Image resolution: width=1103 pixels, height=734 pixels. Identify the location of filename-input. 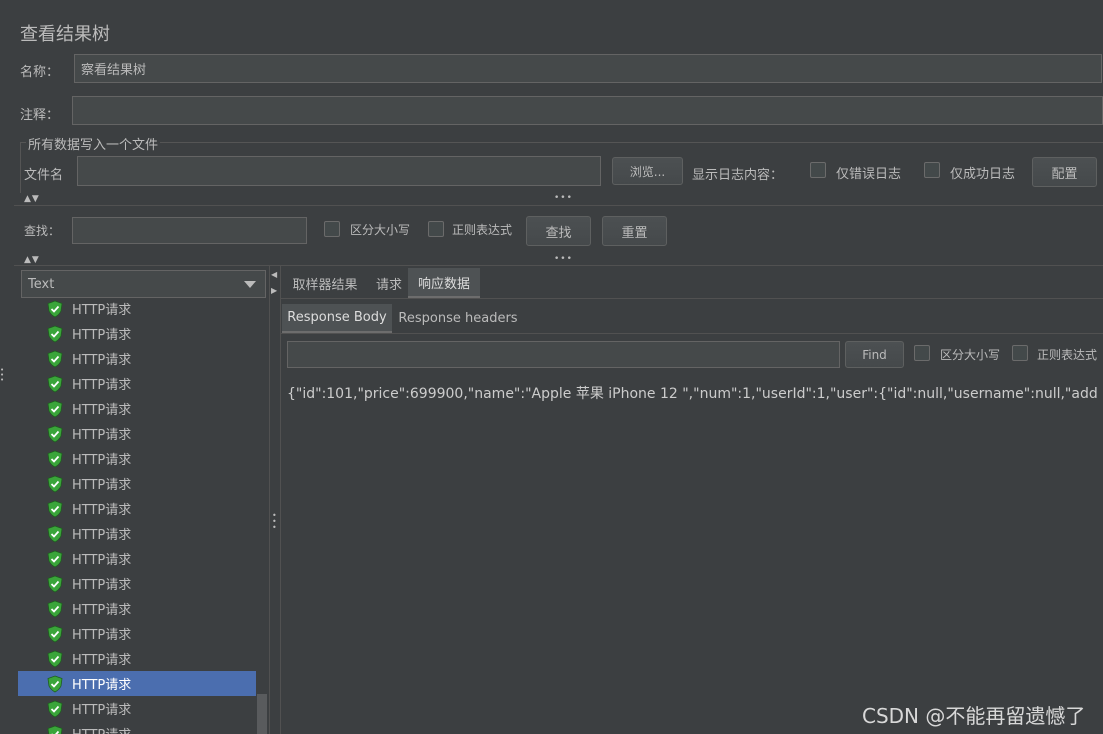
(339, 171).